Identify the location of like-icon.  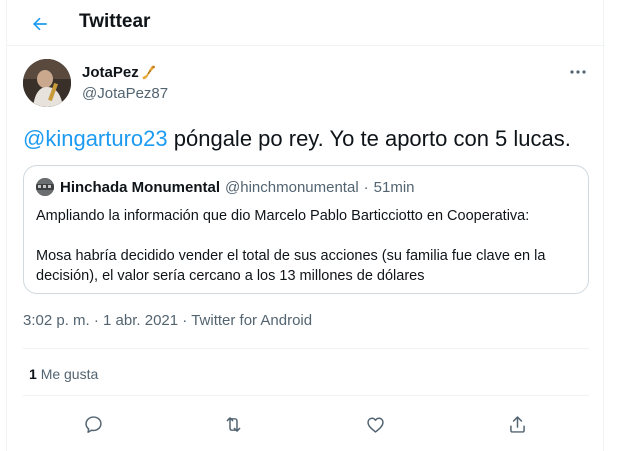
(375, 424).